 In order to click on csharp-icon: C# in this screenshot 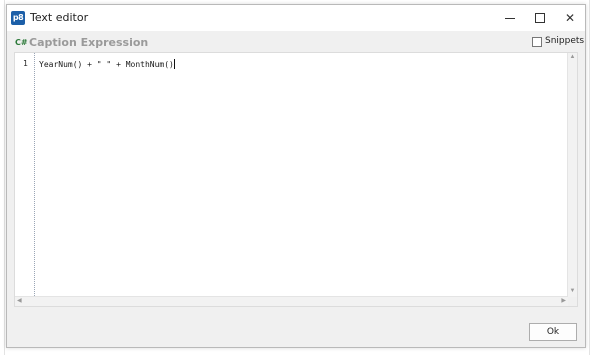, I will do `click(21, 42)`.